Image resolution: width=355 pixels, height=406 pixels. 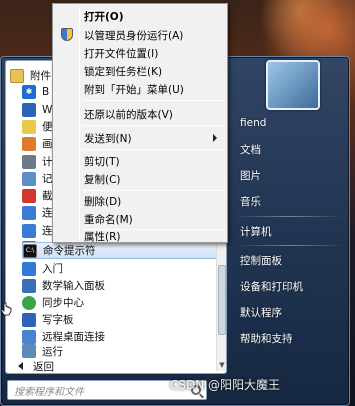 What do you see at coordinates (290, 312) in the screenshot?
I see `right-item-default-programs: 默认程序` at bounding box center [290, 312].